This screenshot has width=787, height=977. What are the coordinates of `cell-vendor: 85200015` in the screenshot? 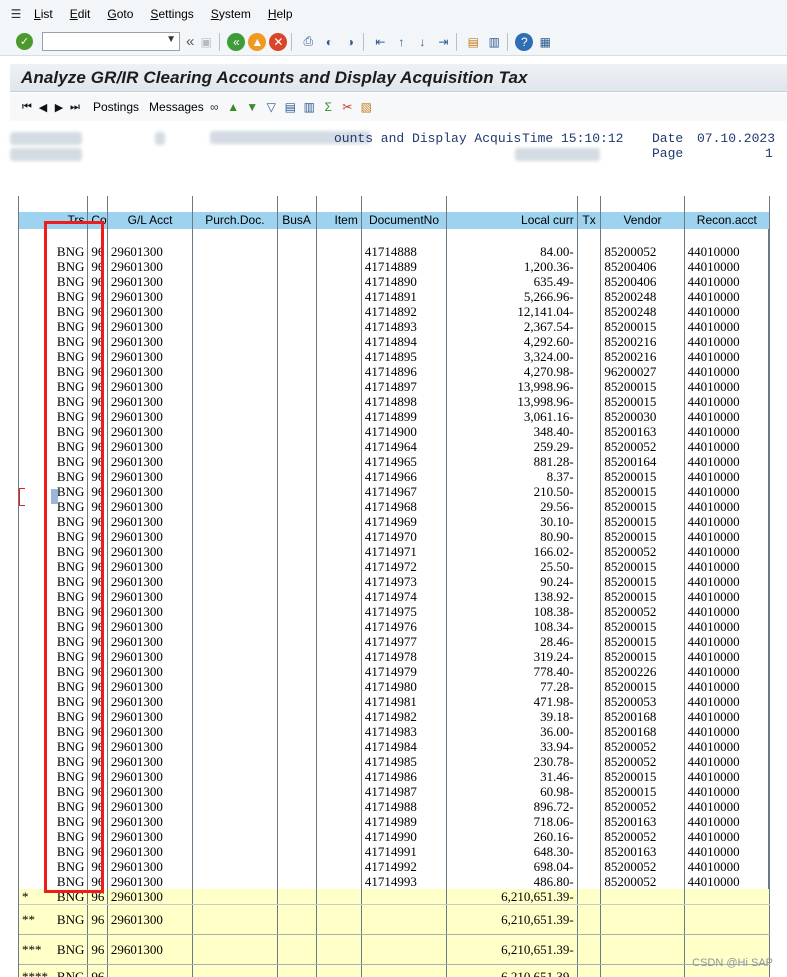 It's located at (642, 536).